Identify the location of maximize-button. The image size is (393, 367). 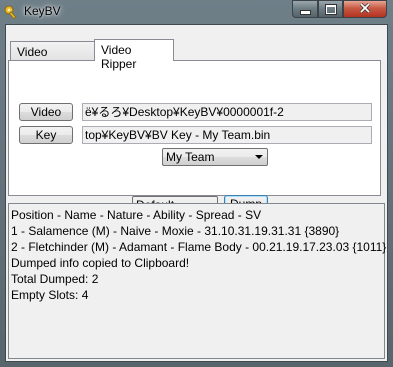
(330, 9).